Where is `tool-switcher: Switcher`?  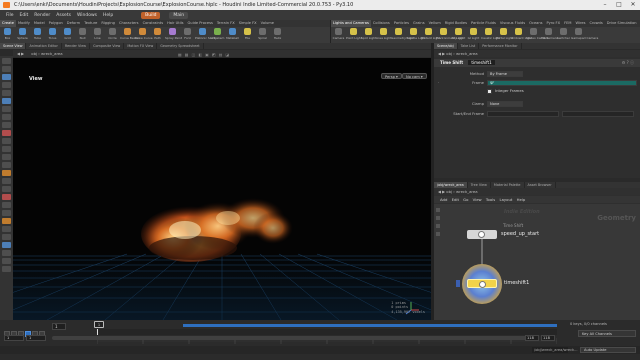 tool-switcher: Switcher is located at coordinates (563, 35).